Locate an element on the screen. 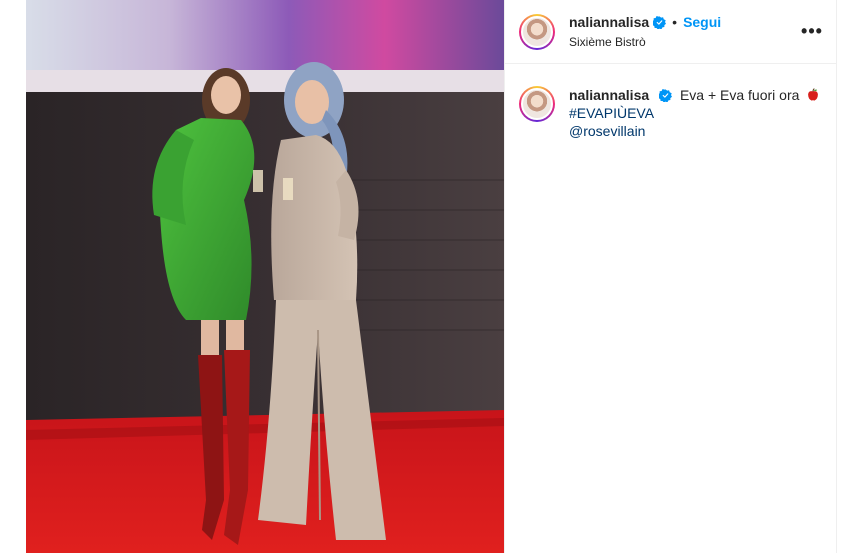 The width and height of the screenshot is (862, 553). header-text: naliannalisa • Segui Sixième Bistrò is located at coordinates (684, 31).